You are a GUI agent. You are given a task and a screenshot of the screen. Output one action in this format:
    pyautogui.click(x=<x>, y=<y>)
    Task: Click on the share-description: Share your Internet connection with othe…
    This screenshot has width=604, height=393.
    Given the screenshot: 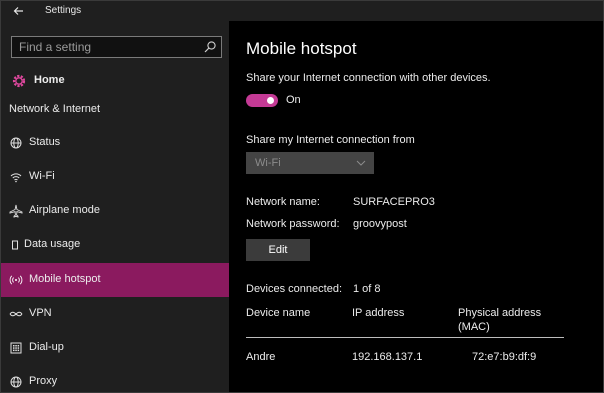 What is the action you would take?
    pyautogui.click(x=368, y=78)
    